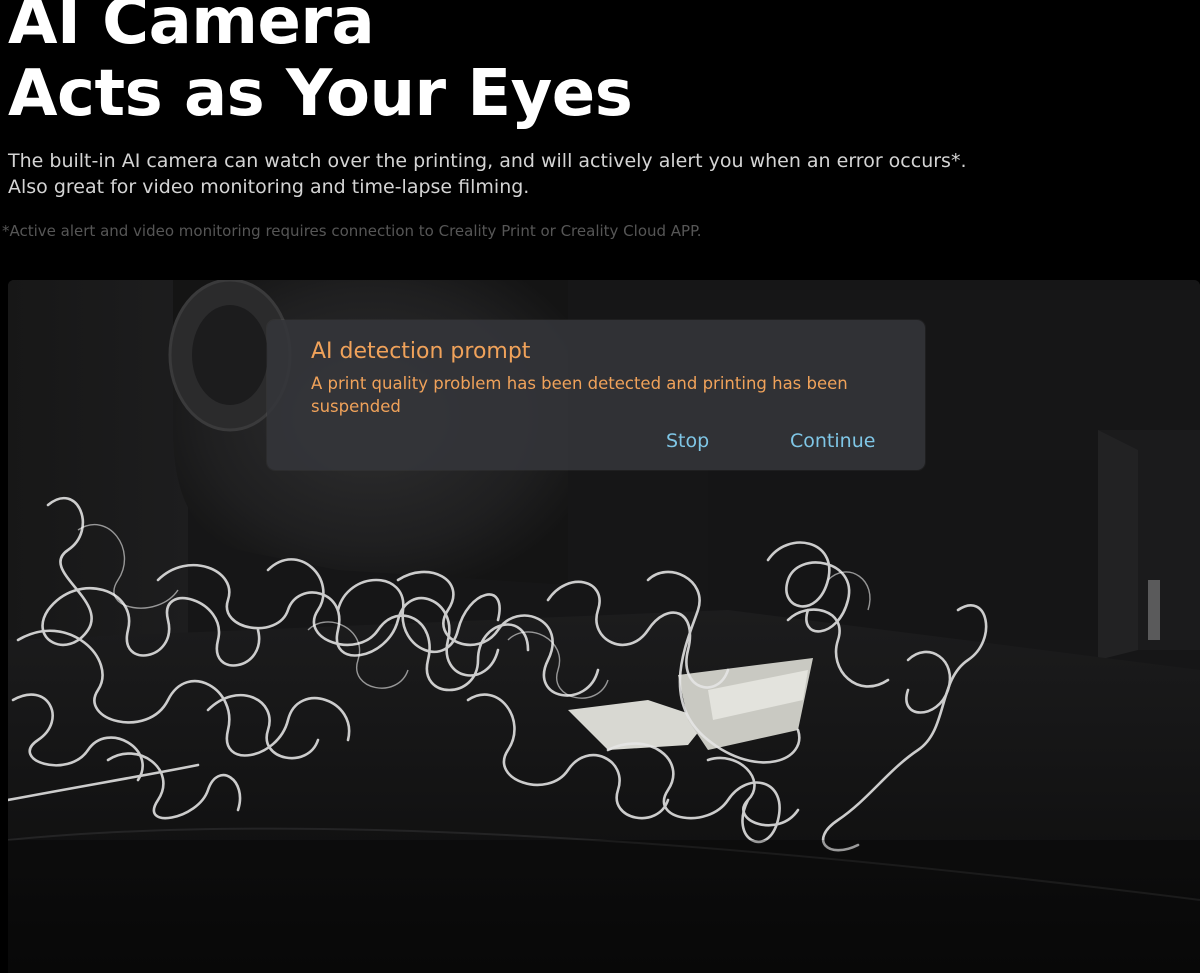 This screenshot has width=1200, height=973. What do you see at coordinates (687, 441) in the screenshot?
I see `stop-button: Stop` at bounding box center [687, 441].